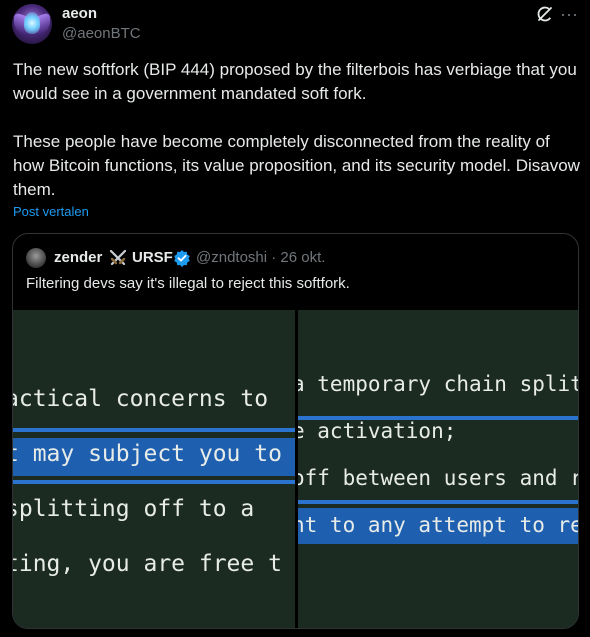  I want to click on image-text-line: e activation;, so click(377, 431).